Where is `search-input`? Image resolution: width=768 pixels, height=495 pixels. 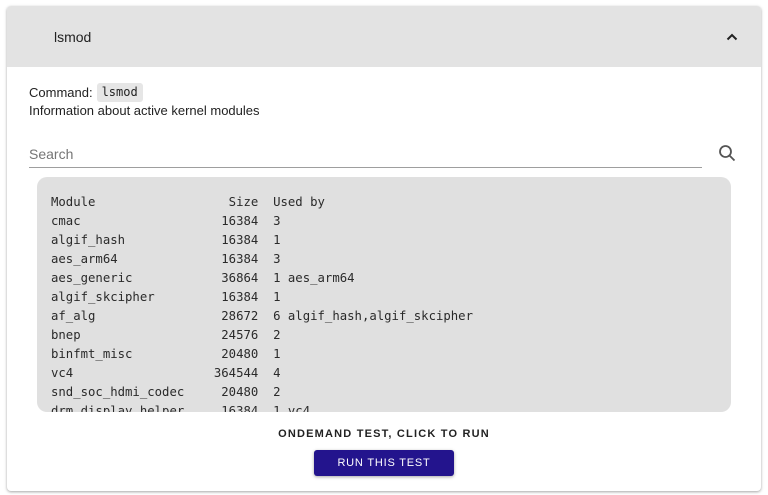 search-input is located at coordinates (365, 153).